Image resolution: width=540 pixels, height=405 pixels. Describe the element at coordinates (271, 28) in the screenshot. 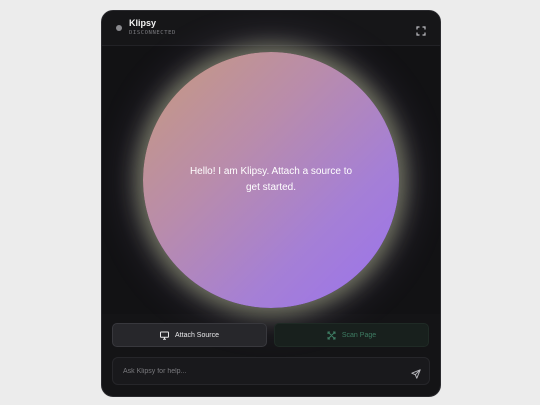

I see `header: Klipsy DISCONNECTED` at that location.